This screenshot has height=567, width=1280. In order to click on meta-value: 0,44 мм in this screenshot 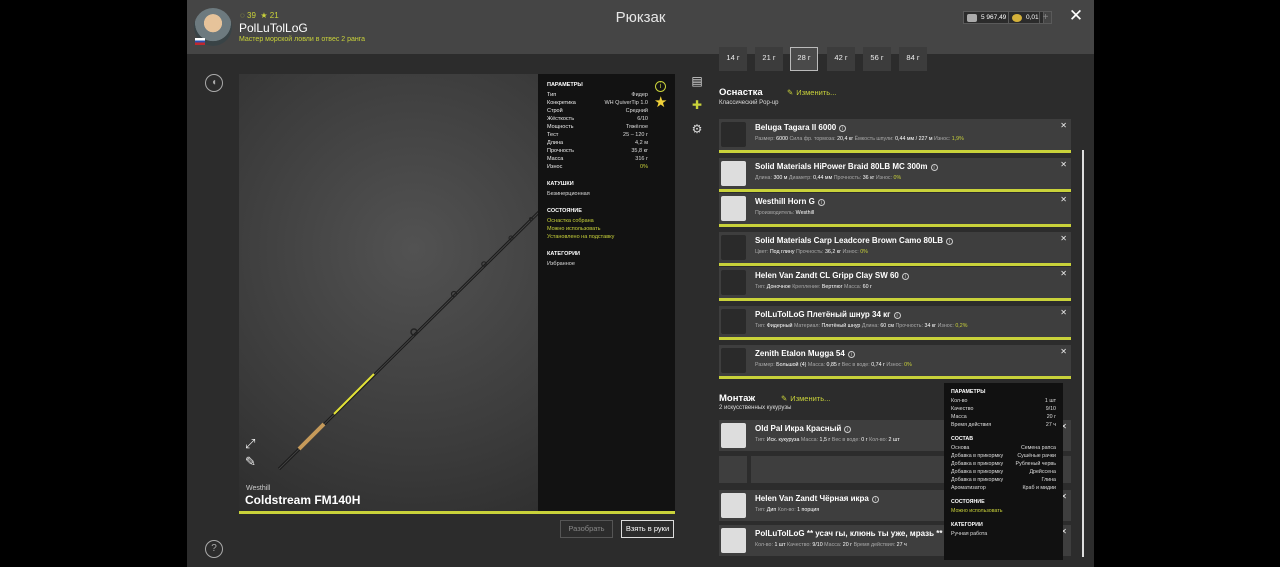, I will do `click(823, 178)`.